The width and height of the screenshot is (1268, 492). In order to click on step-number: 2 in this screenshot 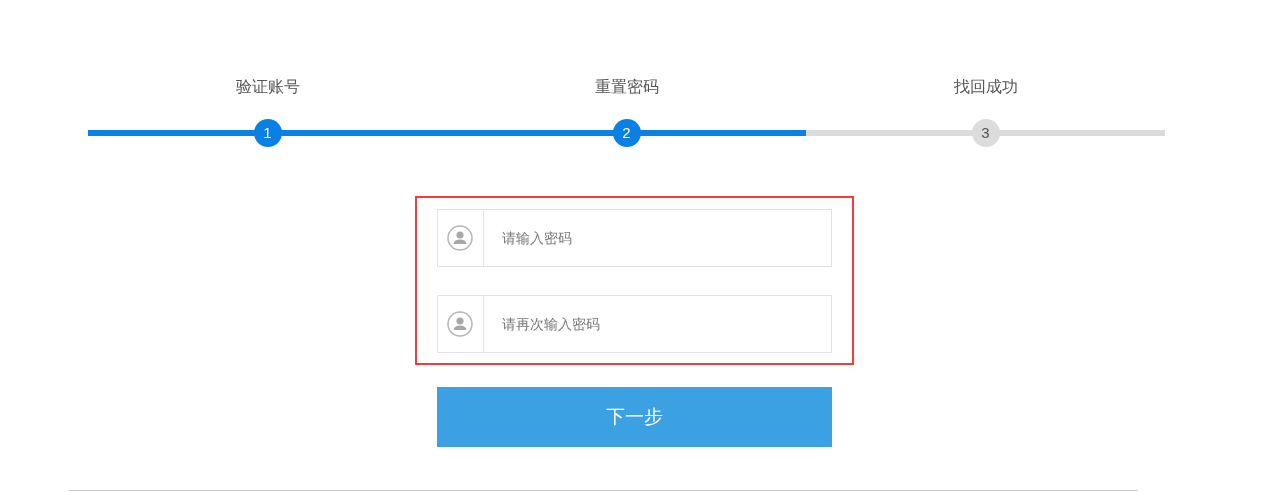, I will do `click(626, 133)`.